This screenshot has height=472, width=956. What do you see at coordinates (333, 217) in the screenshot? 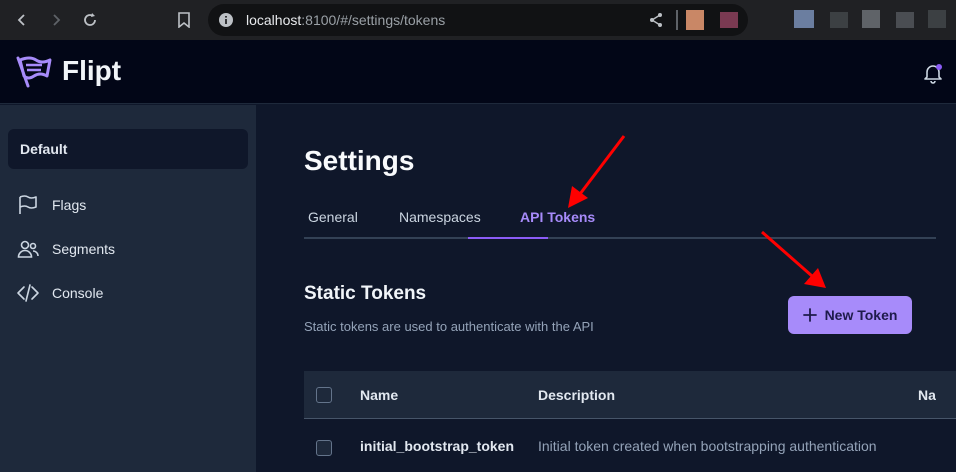
I see `tab-general: General` at bounding box center [333, 217].